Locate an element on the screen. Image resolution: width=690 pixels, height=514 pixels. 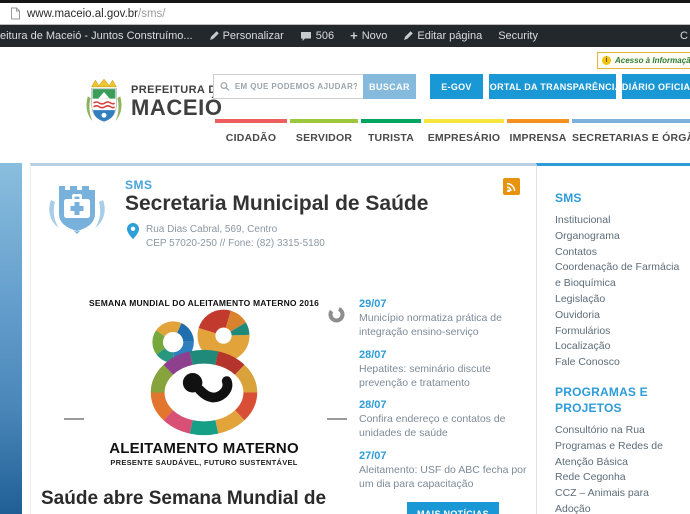
admin-comments: 506 is located at coordinates (317, 36).